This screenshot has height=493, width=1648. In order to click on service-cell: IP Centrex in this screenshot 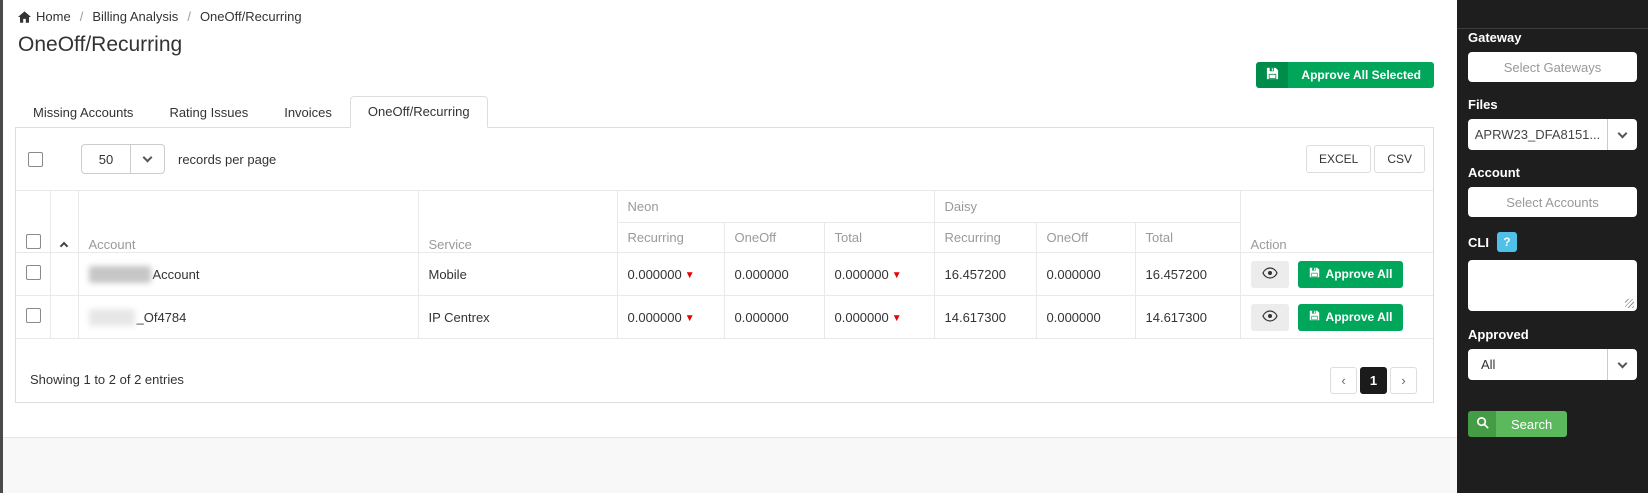, I will do `click(517, 317)`.